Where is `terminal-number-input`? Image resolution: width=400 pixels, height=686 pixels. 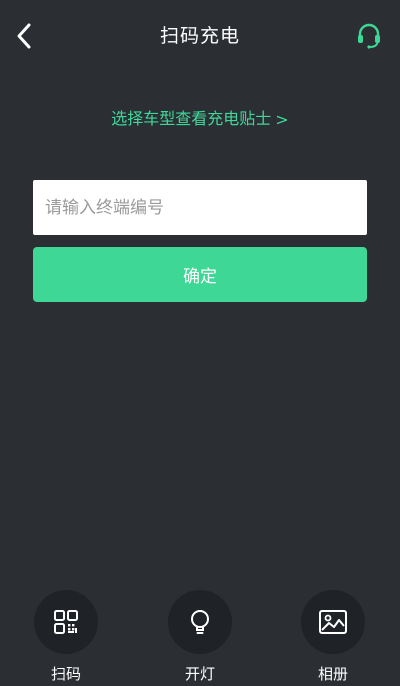
terminal-number-input is located at coordinates (200, 207).